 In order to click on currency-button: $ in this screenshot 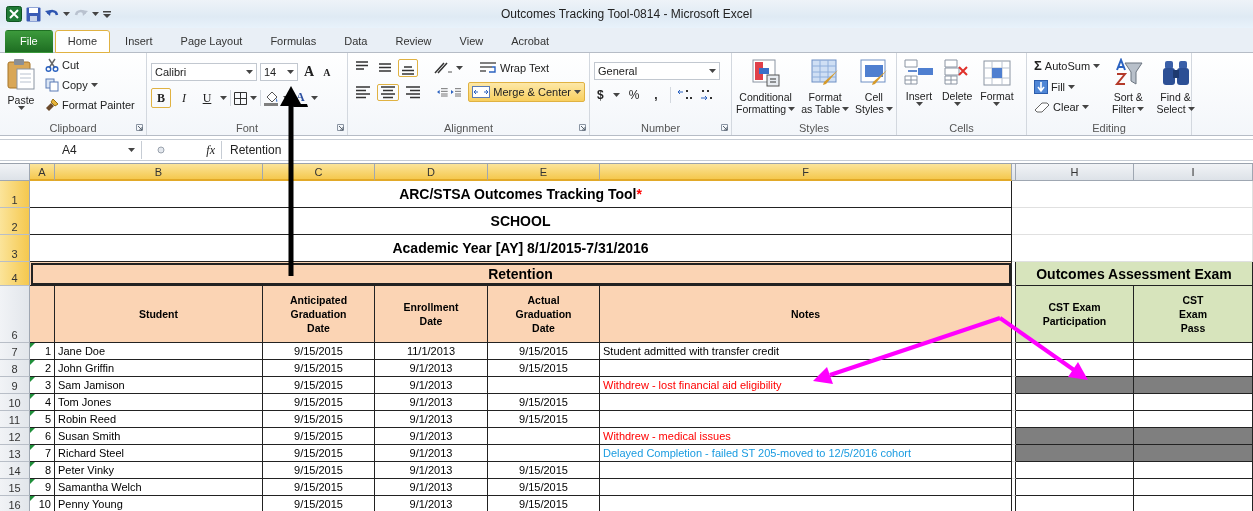, I will do `click(600, 95)`.